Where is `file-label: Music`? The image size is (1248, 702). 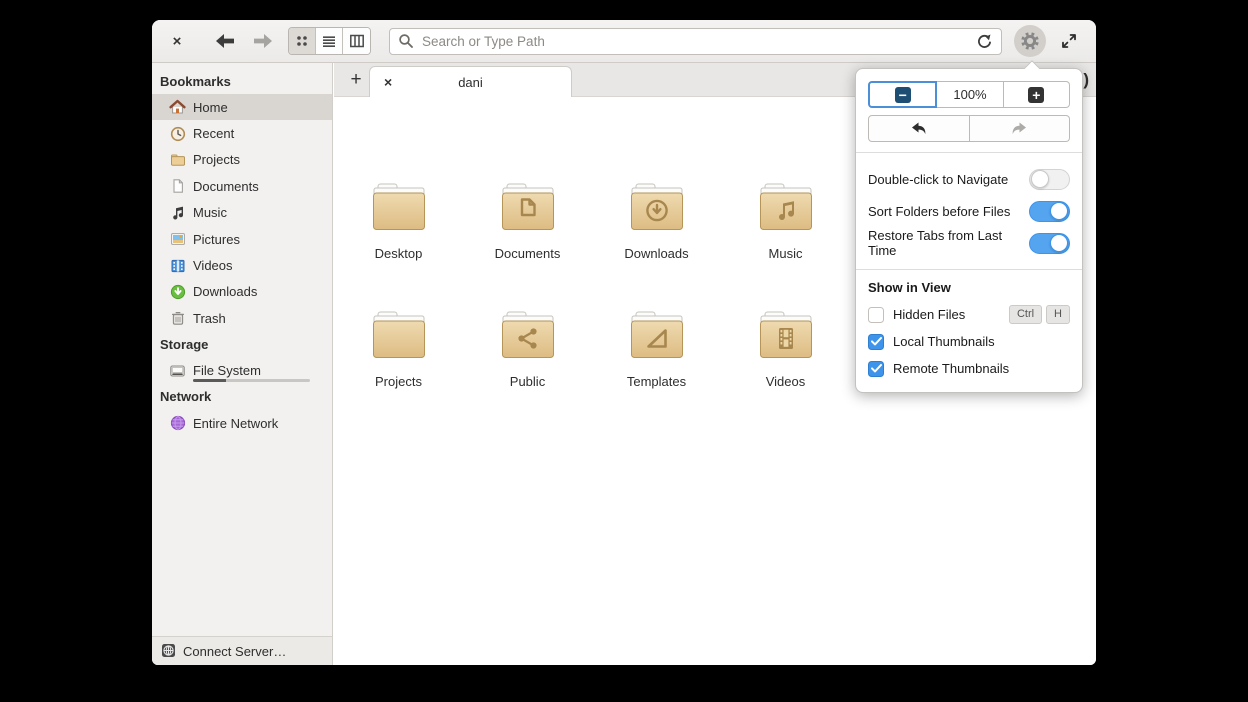
file-label: Music is located at coordinates (785, 253).